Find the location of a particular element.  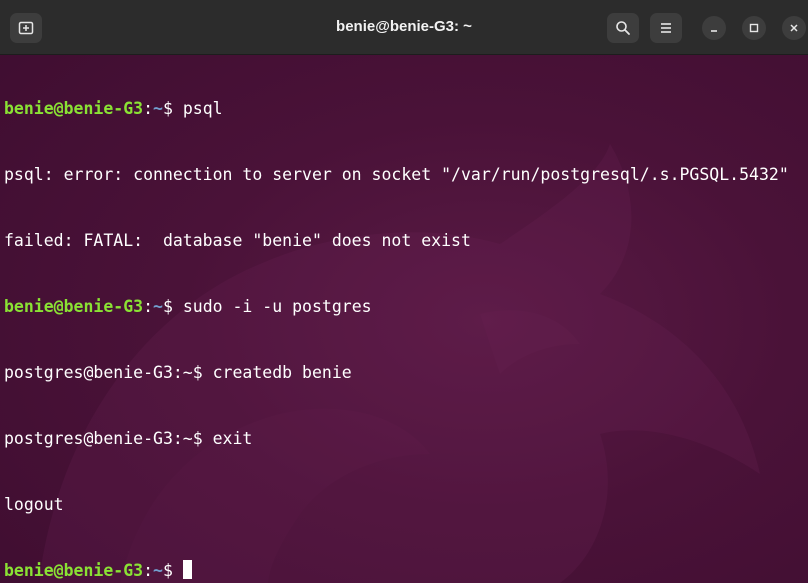

text-cursor is located at coordinates (187, 569).